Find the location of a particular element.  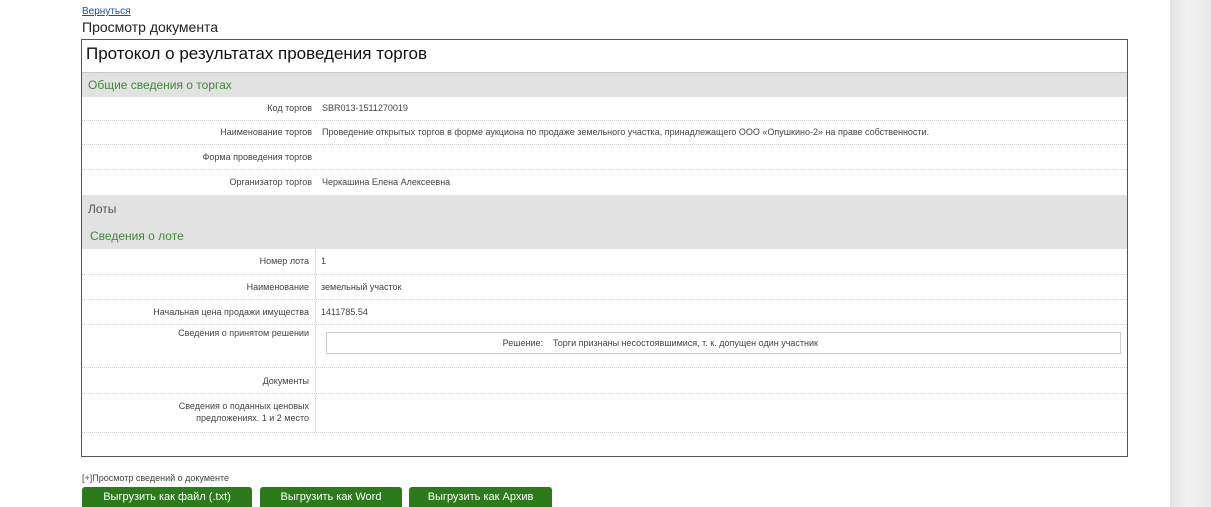

decision-label: Решение: is located at coordinates (522, 343).